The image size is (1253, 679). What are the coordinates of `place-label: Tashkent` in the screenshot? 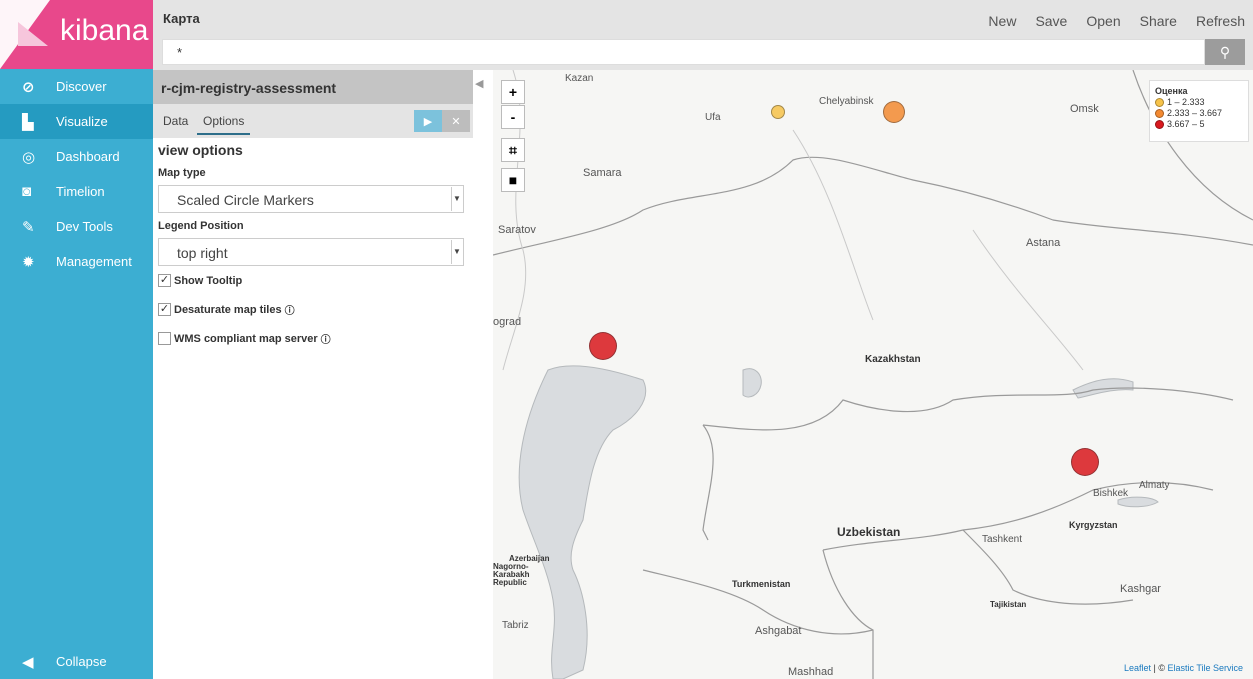 It's located at (1002, 539).